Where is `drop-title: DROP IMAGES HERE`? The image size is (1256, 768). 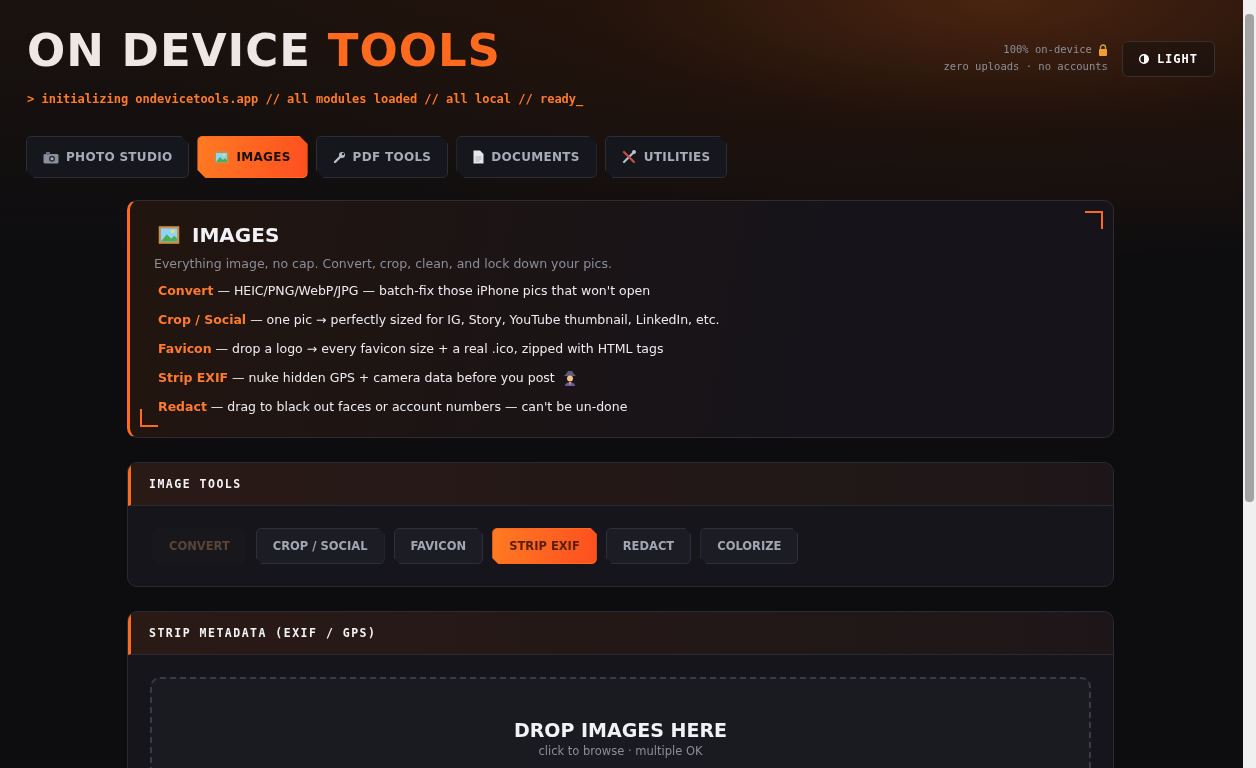 drop-title: DROP IMAGES HERE is located at coordinates (620, 730).